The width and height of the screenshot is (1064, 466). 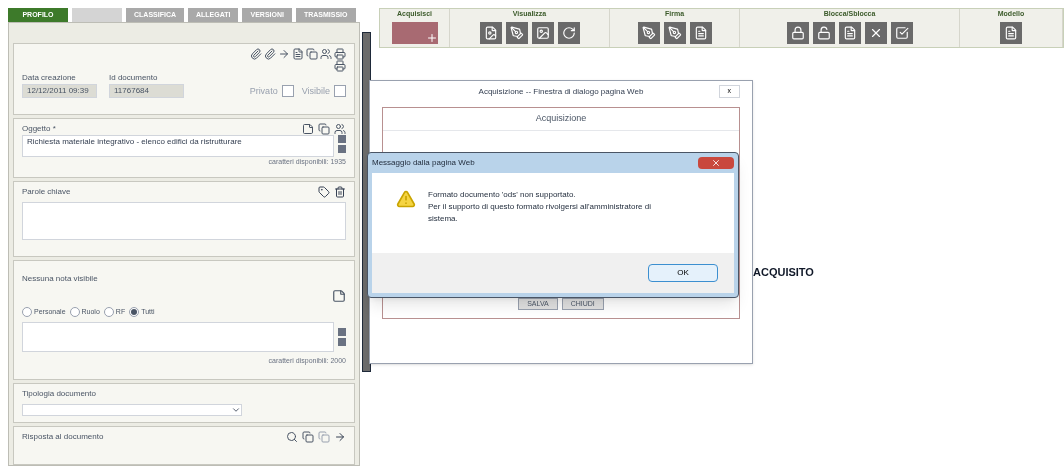 What do you see at coordinates (342, 331) in the screenshot?
I see `scroll-up-icon` at bounding box center [342, 331].